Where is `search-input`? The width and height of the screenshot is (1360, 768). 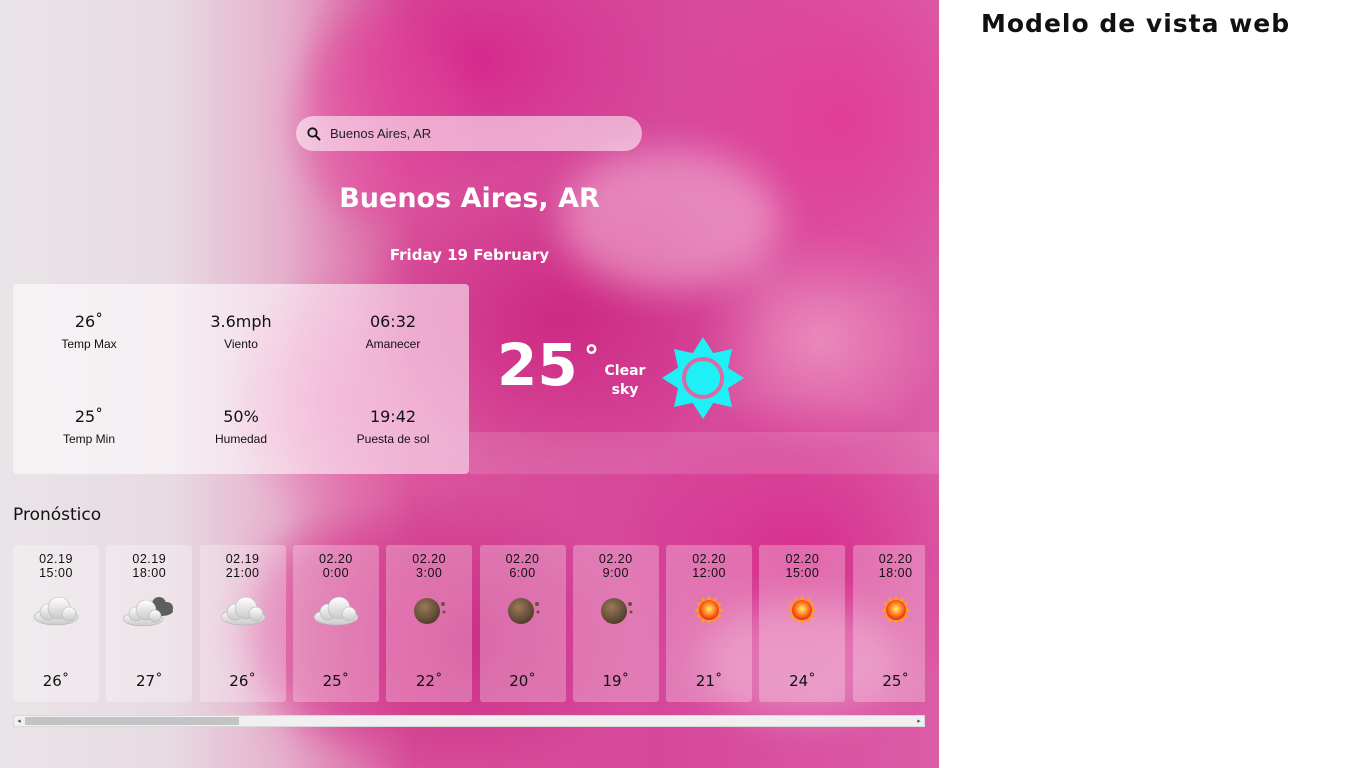 search-input is located at coordinates (480, 133).